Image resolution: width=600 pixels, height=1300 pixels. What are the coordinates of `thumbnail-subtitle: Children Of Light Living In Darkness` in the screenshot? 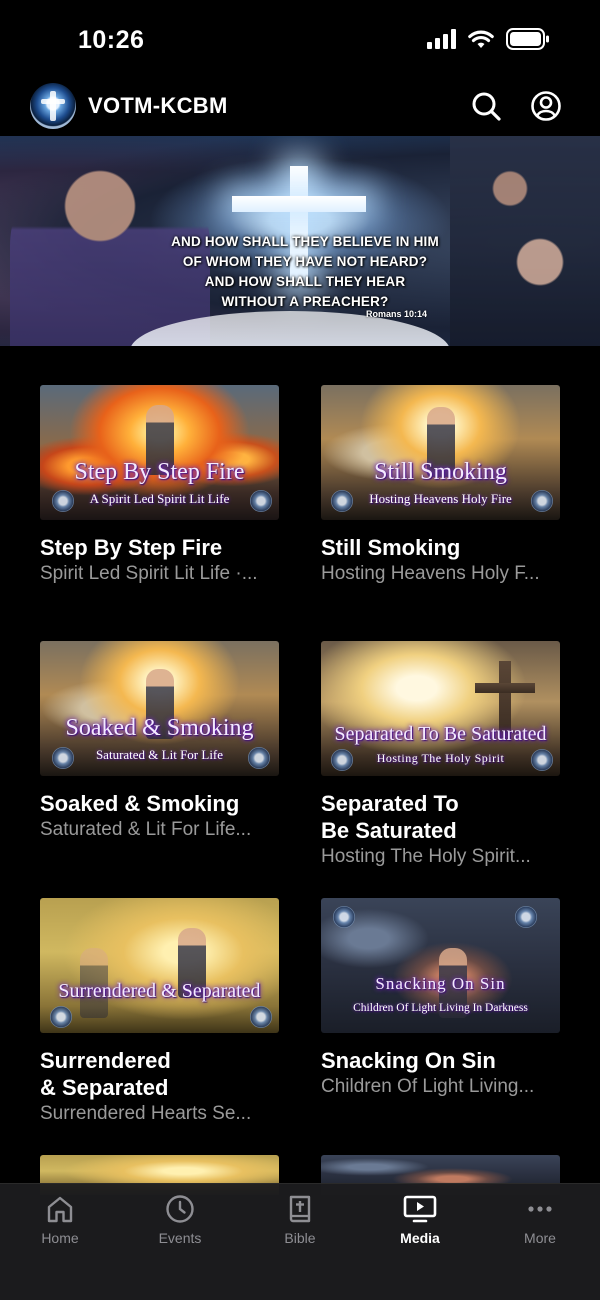 It's located at (440, 1008).